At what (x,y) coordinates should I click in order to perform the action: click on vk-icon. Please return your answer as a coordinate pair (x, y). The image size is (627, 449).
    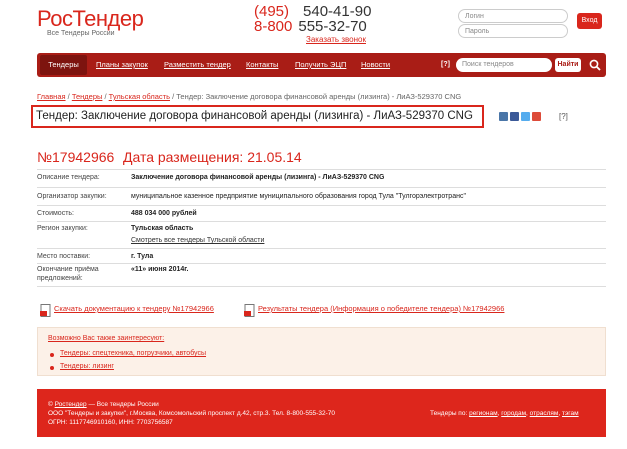
    Looking at the image, I should click on (503, 116).